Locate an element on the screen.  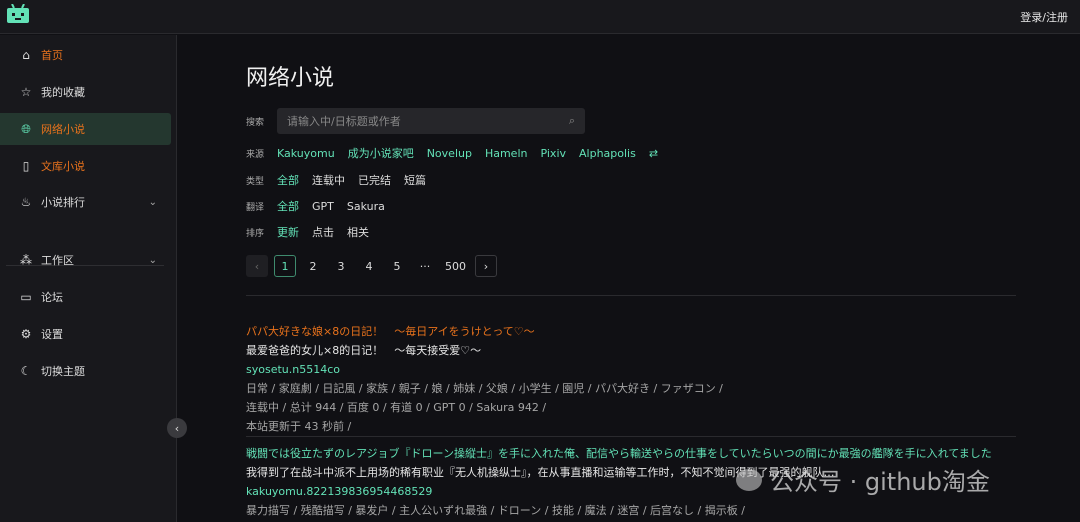
search-input: 请输入中/日标题或作者 ⌕ is located at coordinates (431, 121).